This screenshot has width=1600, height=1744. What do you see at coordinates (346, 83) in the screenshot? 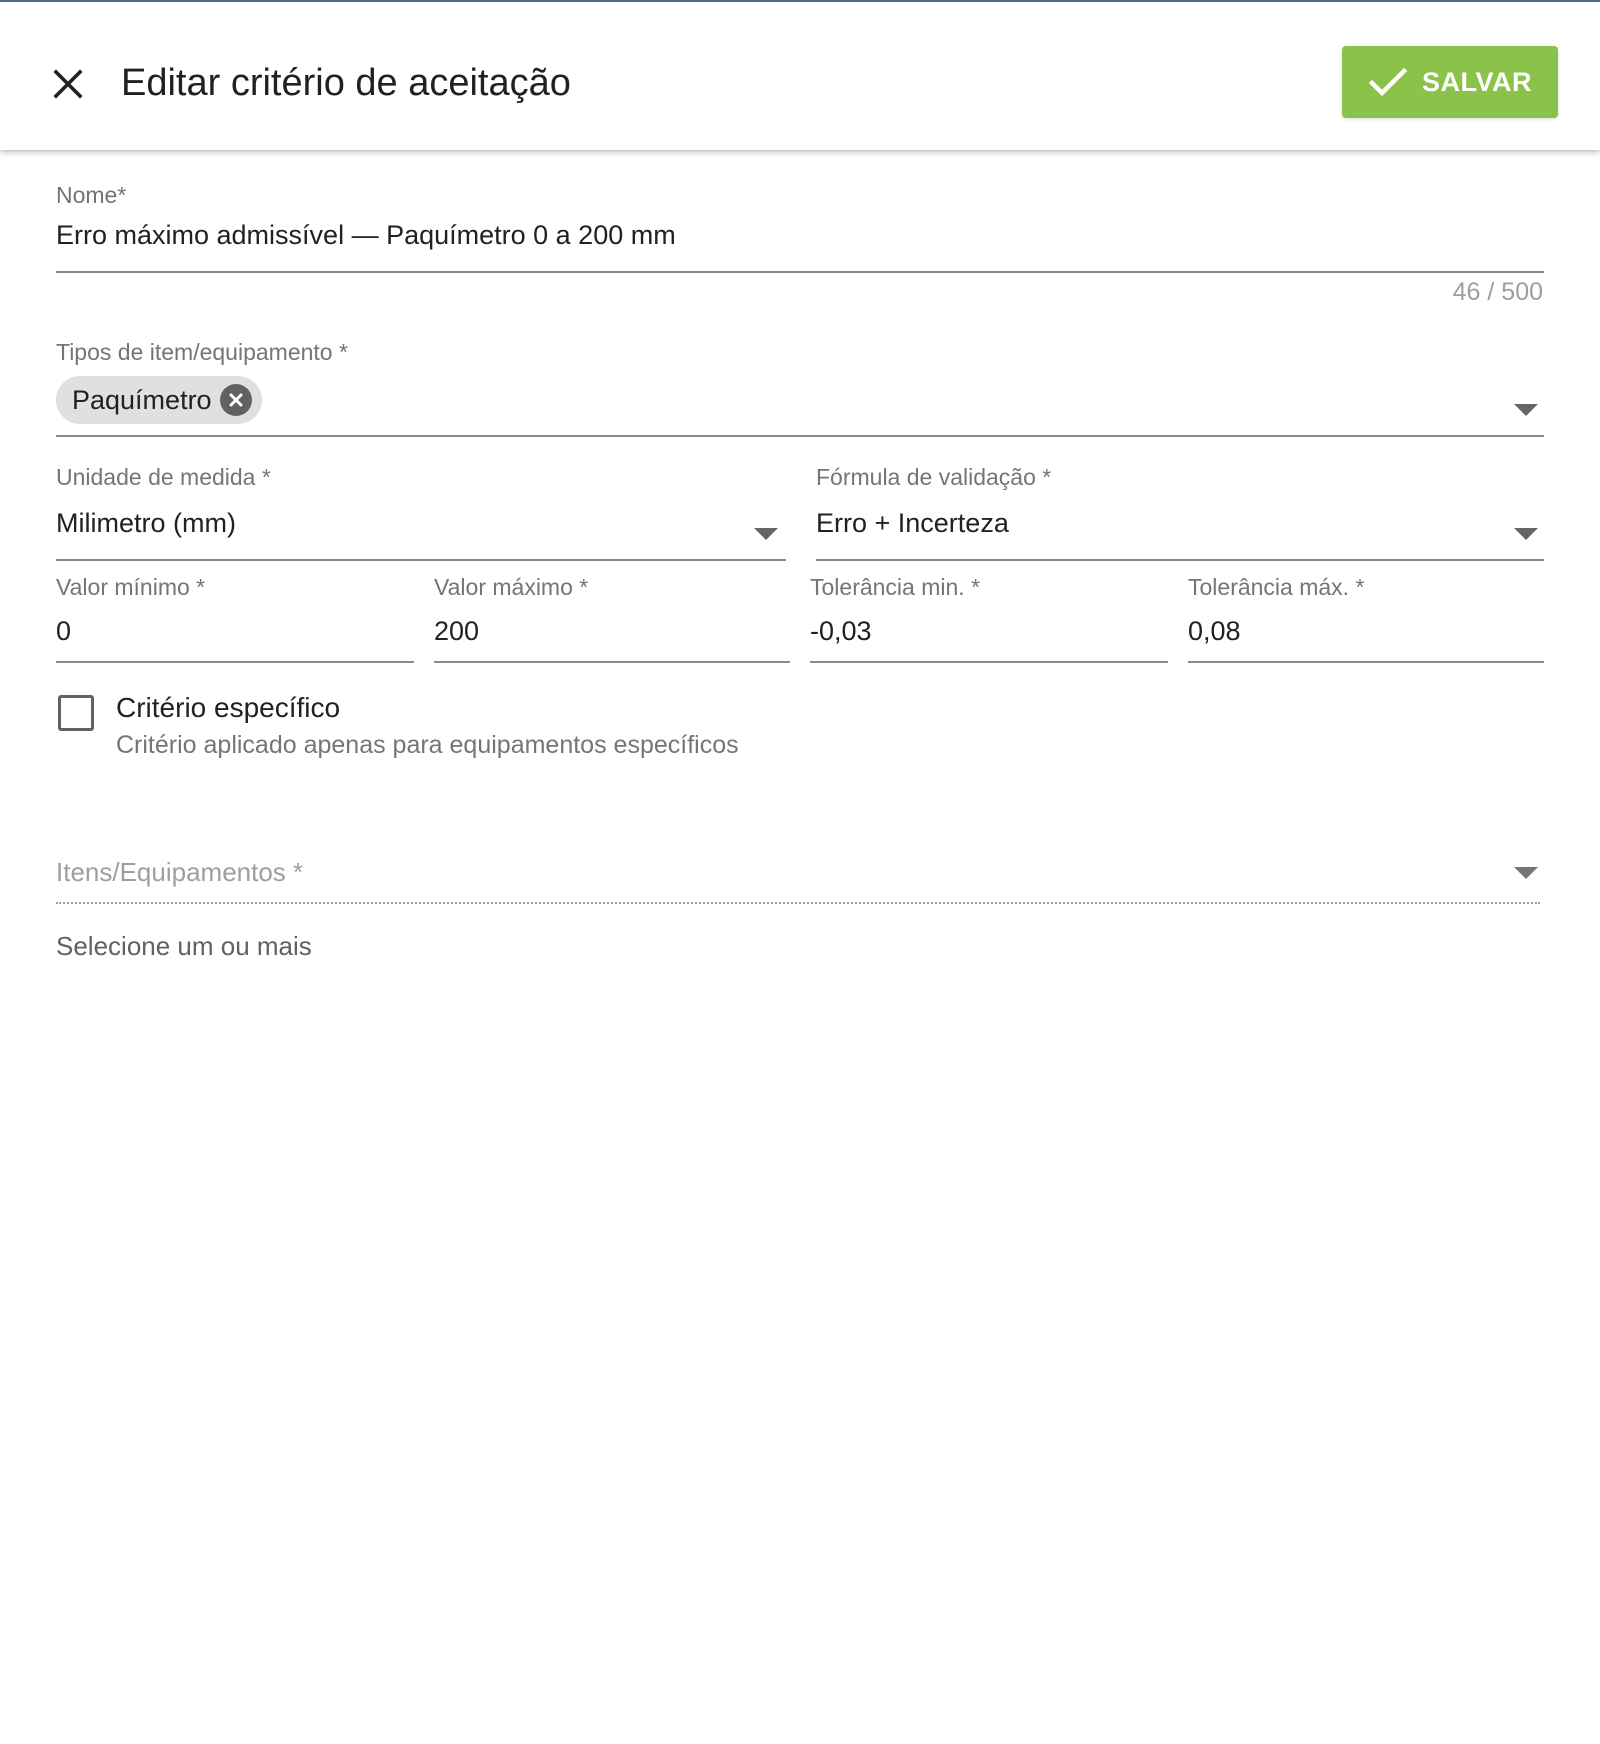
I see `page-title: Editar critério de aceitação` at bounding box center [346, 83].